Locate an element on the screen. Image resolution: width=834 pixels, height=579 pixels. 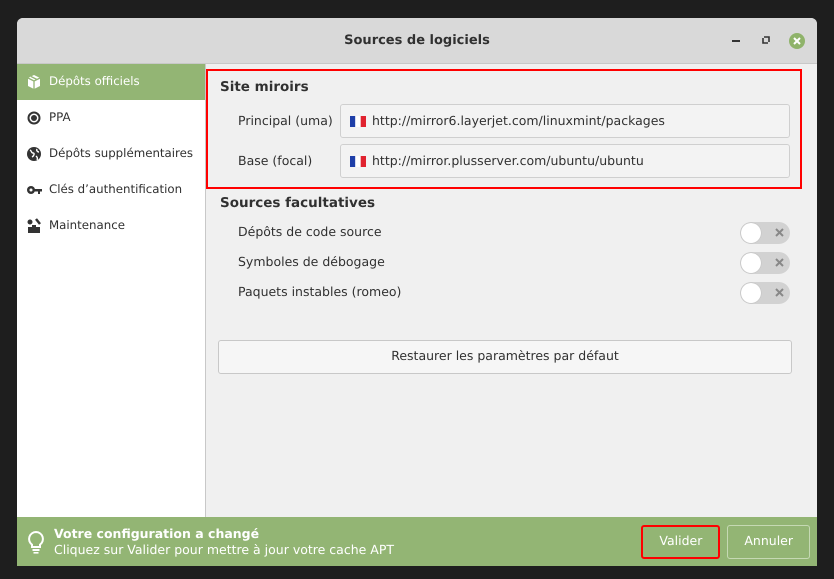
close-button is located at coordinates (797, 41).